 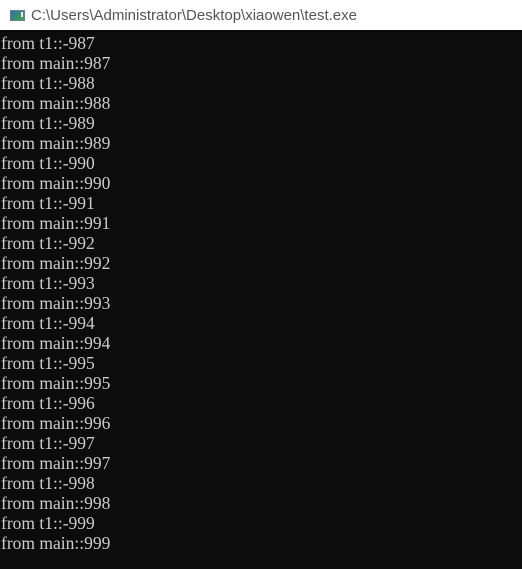 What do you see at coordinates (48, 523) in the screenshot?
I see `console-line: from t1::-999` at bounding box center [48, 523].